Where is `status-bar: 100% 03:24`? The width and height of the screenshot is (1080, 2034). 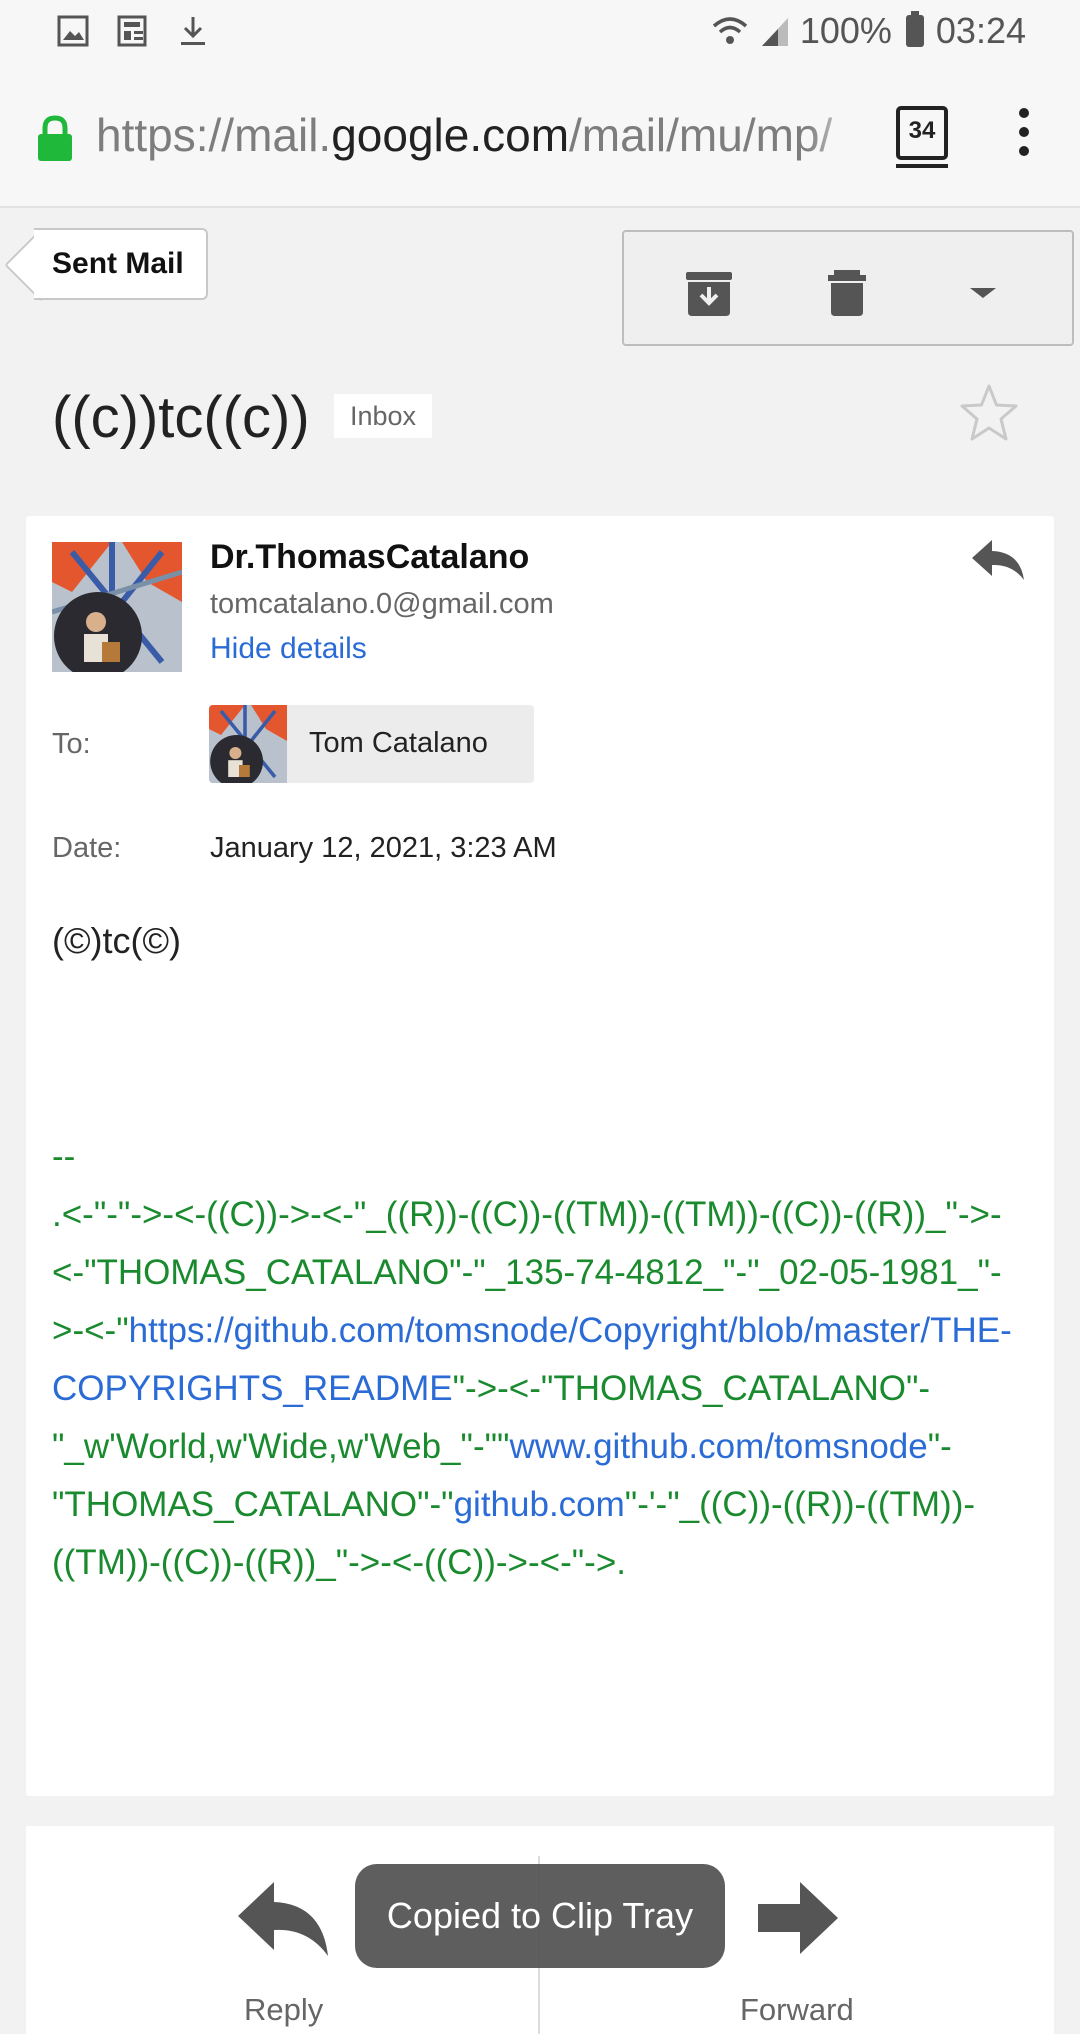
status-bar: 100% 03:24 is located at coordinates (540, 32).